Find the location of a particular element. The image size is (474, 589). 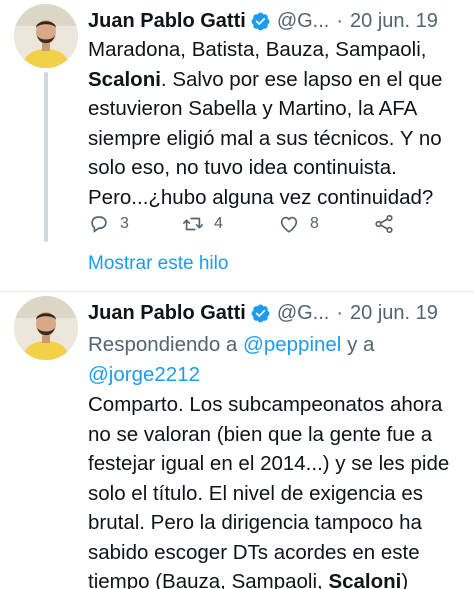

tweet-text-line: siempre eligió mal a sus técnicos. Y no is located at coordinates (276, 139).